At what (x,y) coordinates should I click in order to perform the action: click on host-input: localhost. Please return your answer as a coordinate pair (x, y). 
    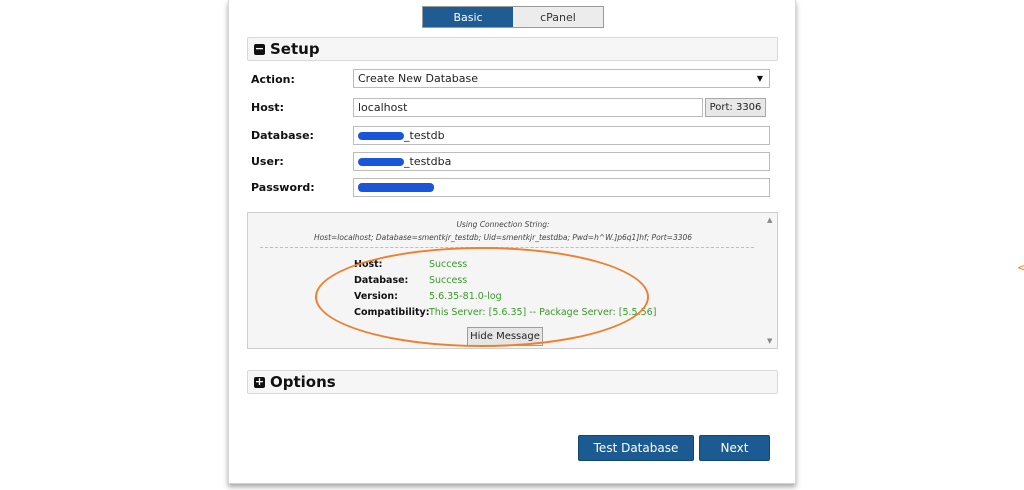
    Looking at the image, I should click on (528, 107).